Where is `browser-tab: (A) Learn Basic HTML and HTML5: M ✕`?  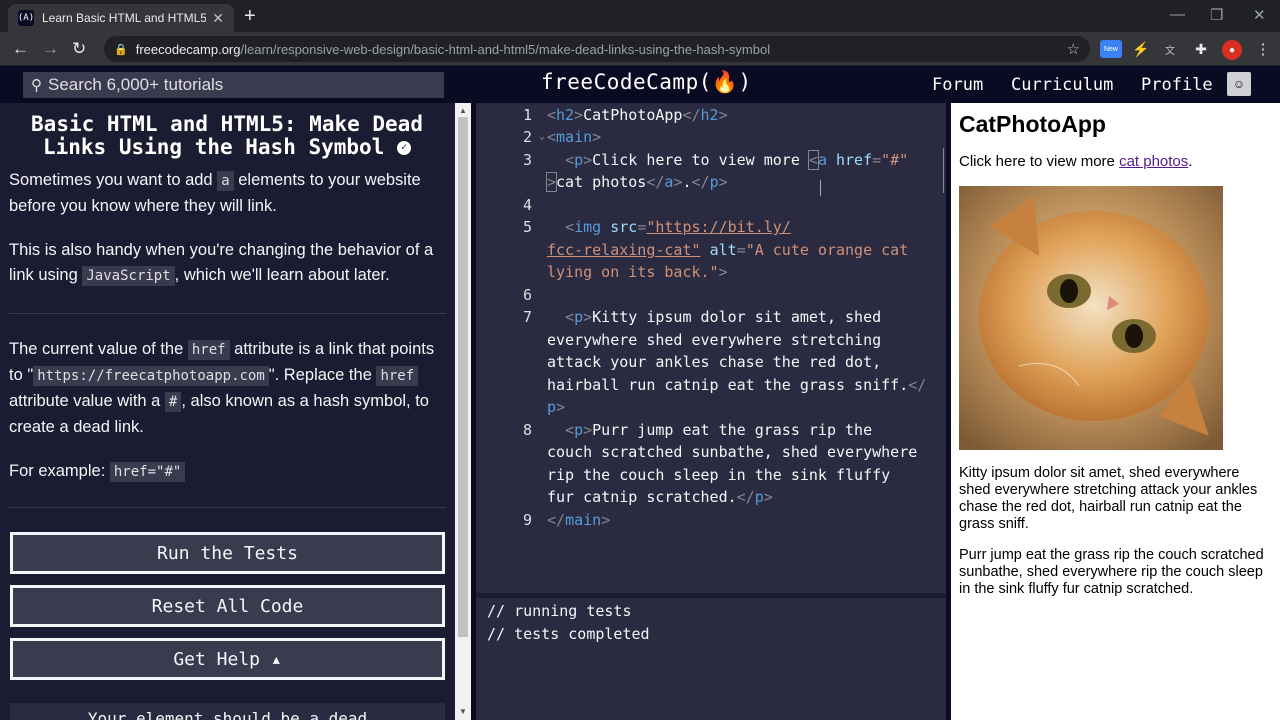 browser-tab: (A) Learn Basic HTML and HTML5: M ✕ is located at coordinates (121, 18).